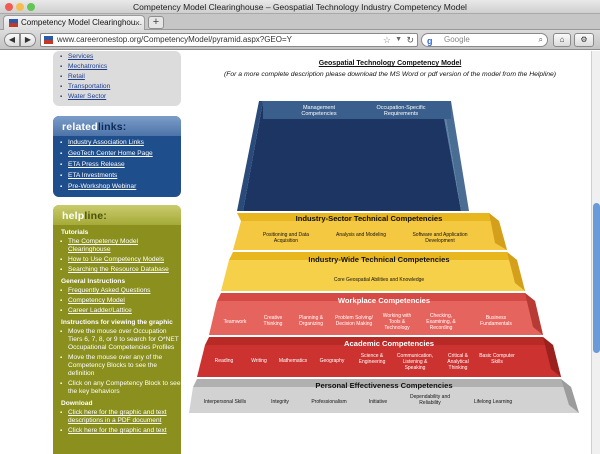  I want to click on academic-block-1: Reading, so click(224, 361).